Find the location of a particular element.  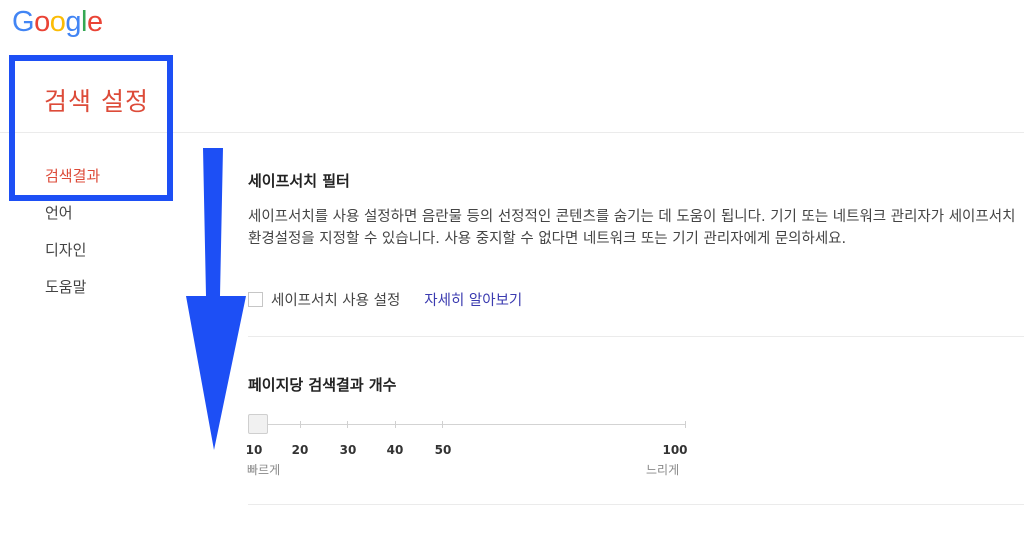

sidebar-item-design: 디자인 is located at coordinates (72, 258).